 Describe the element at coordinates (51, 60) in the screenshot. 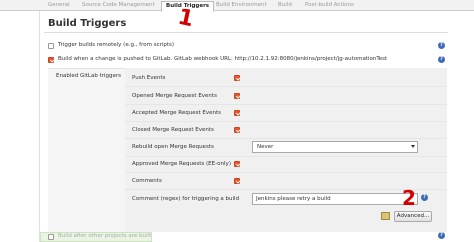

I see `trigger-gitlab-checkbox` at that location.